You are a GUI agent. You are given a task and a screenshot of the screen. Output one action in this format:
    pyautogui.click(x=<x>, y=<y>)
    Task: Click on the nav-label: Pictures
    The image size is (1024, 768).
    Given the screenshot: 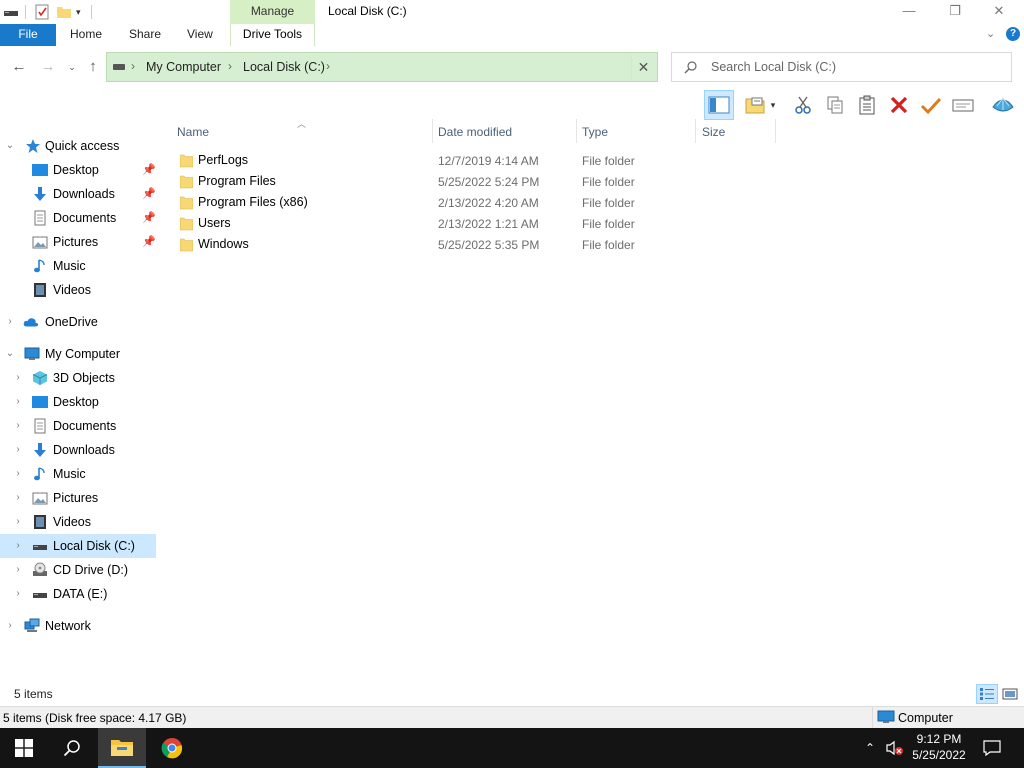 What is the action you would take?
    pyautogui.click(x=76, y=498)
    